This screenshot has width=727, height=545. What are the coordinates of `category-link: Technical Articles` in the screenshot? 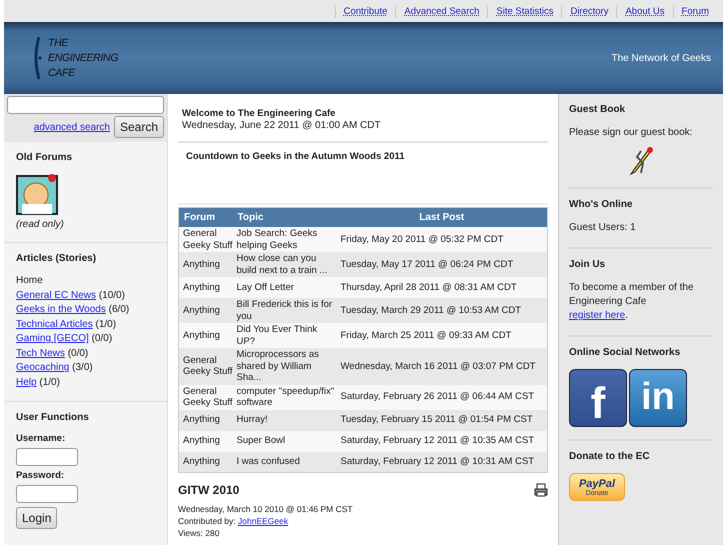 It's located at (54, 324).